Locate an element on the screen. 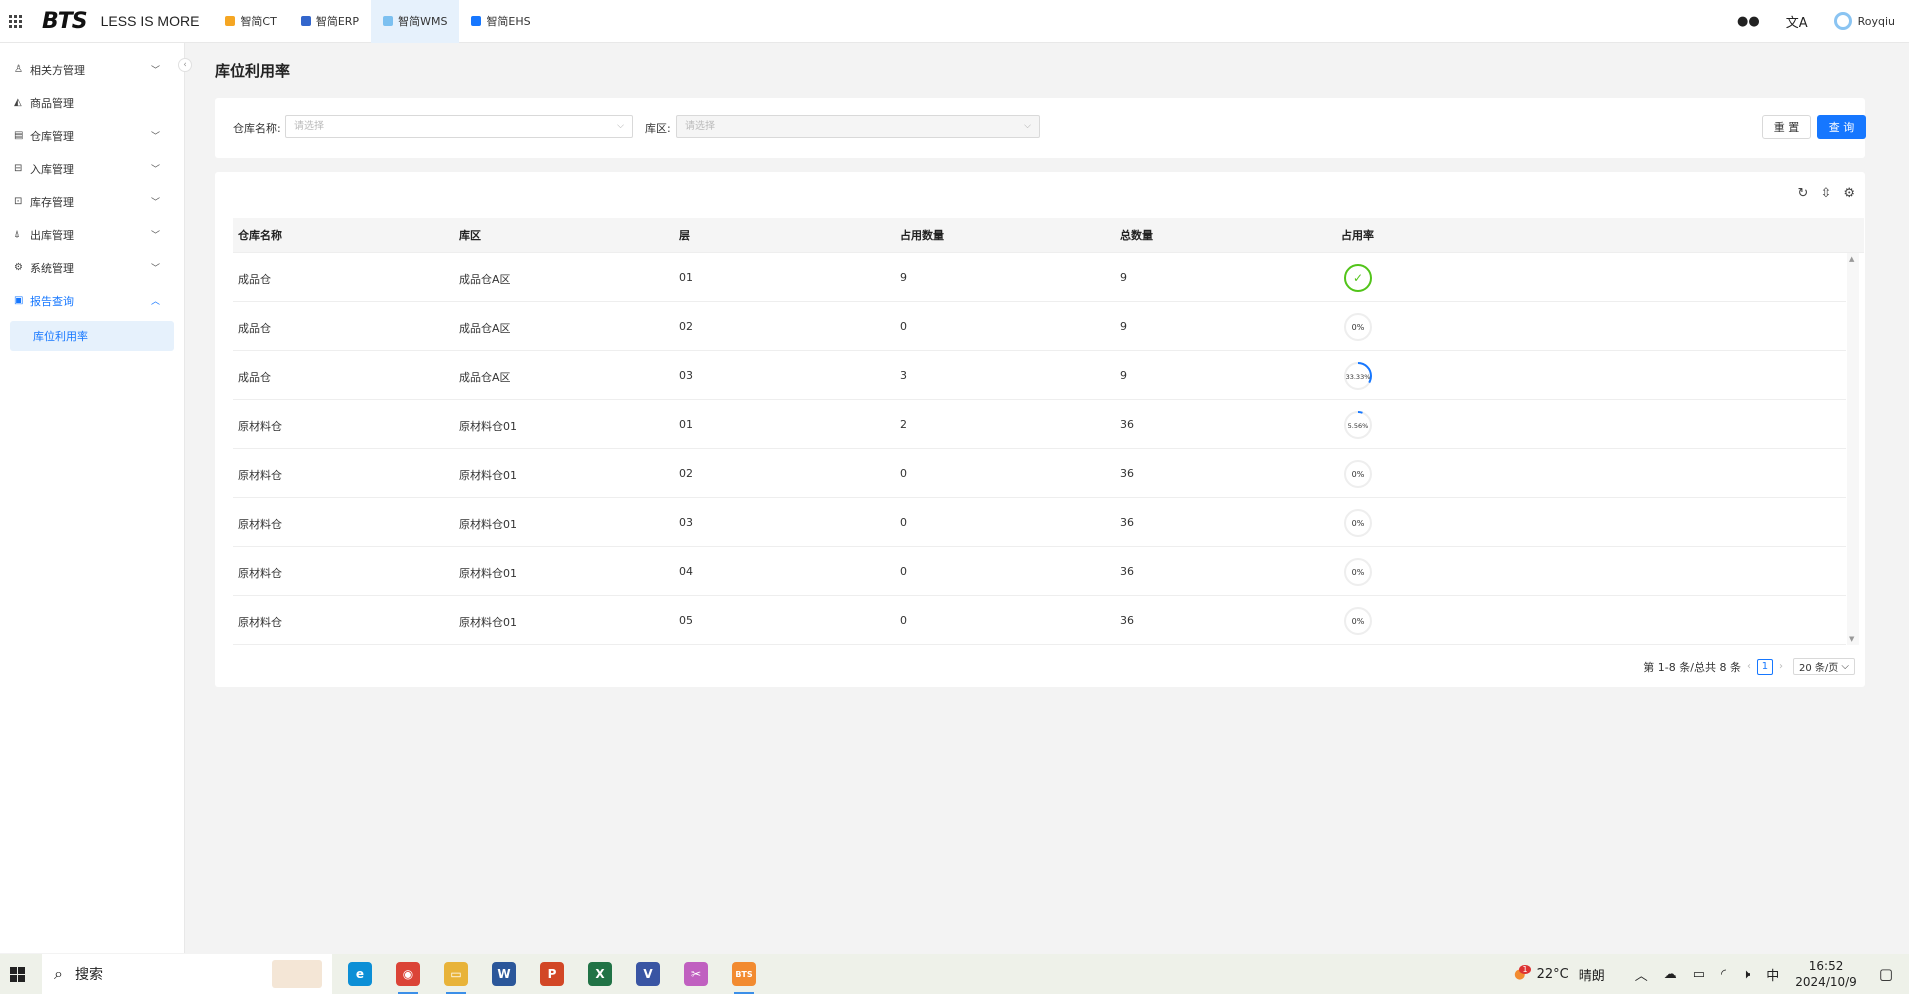 This screenshot has width=1909, height=994. ime-indicator: 中 is located at coordinates (1772, 974).